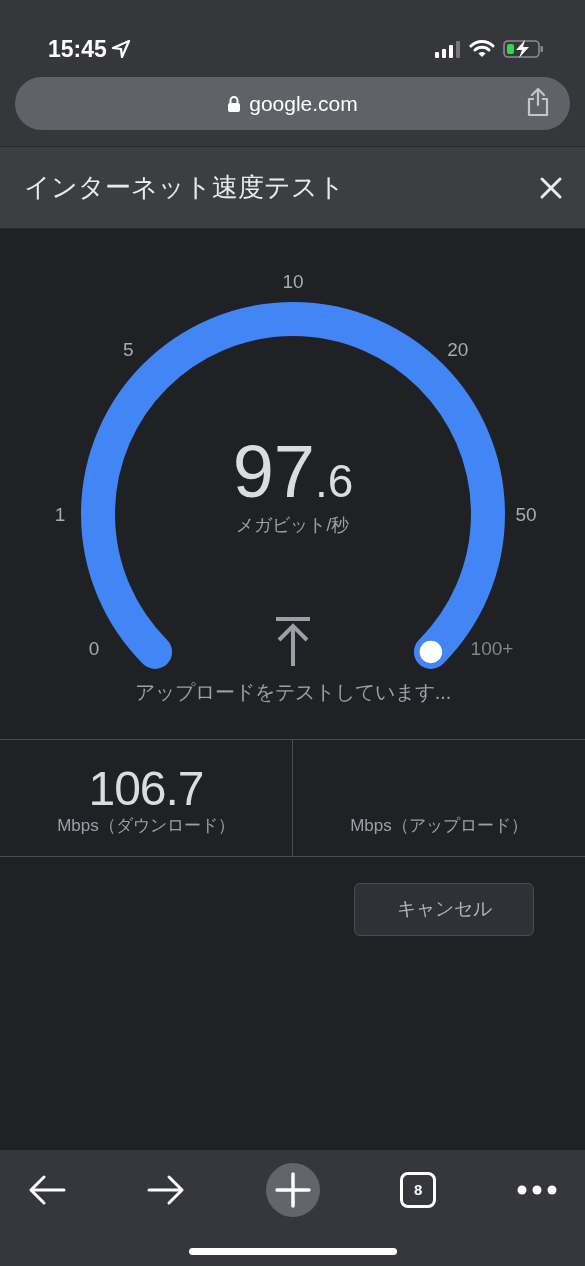 Image resolution: width=585 pixels, height=1266 pixels. I want to click on more-icon, so click(537, 1190).